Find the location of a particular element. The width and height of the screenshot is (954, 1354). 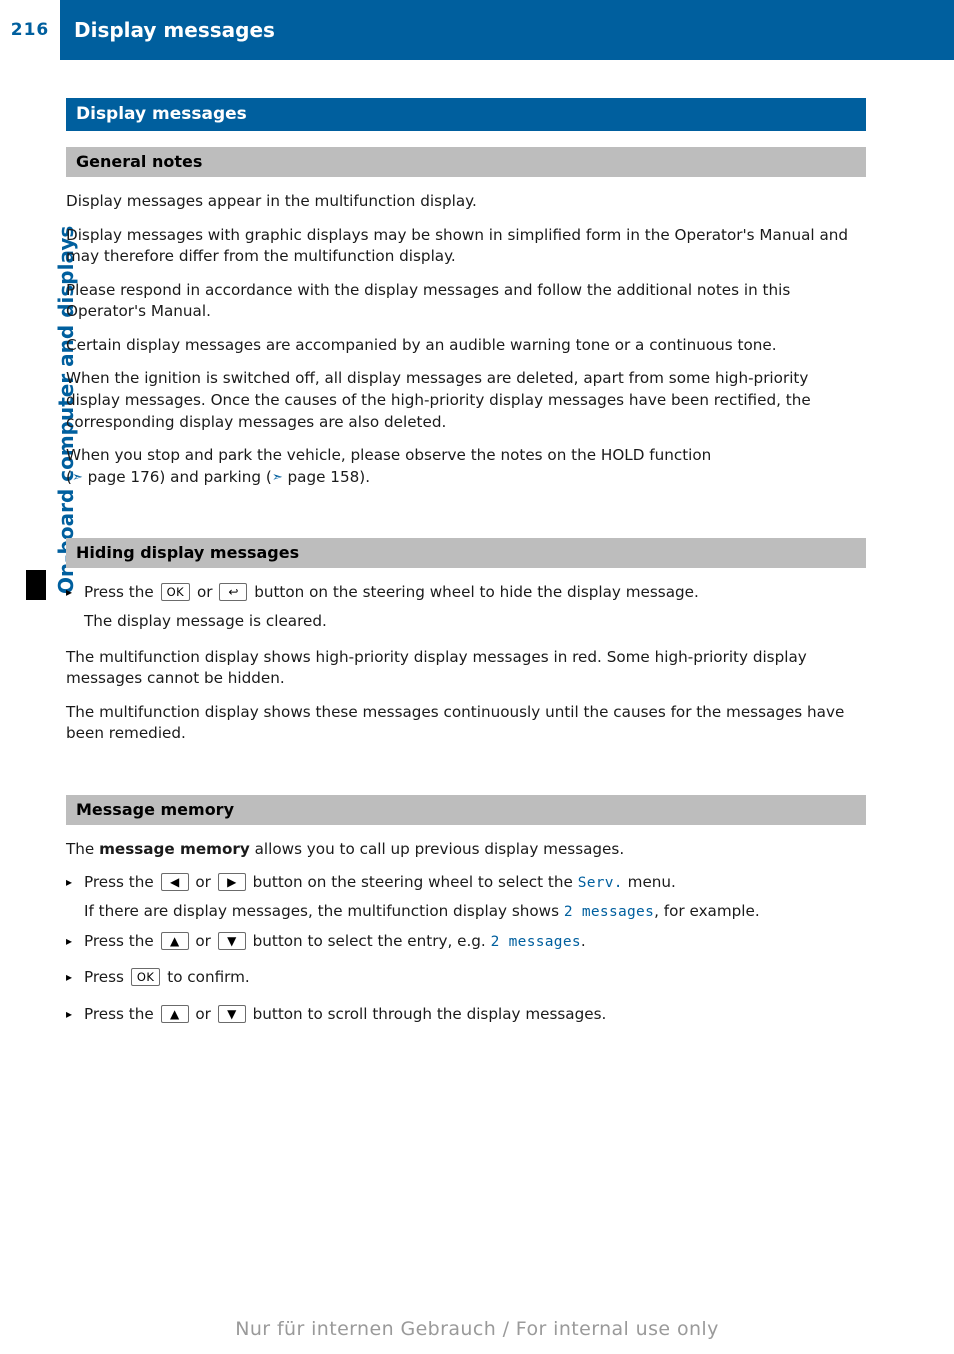

entry-value-2-messages: 2 messages is located at coordinates (535, 941).